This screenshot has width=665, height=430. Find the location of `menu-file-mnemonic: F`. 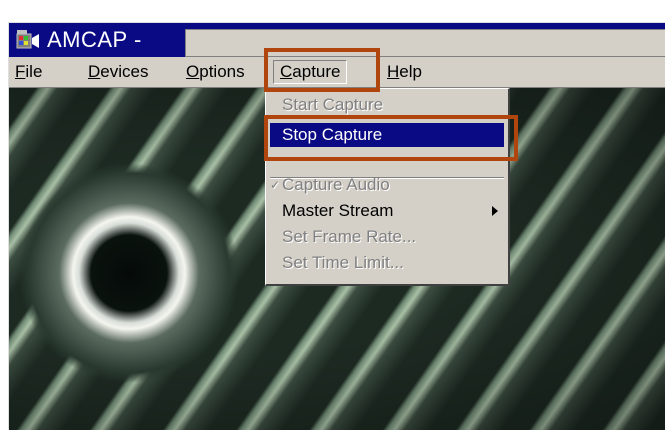

menu-file-mnemonic: F is located at coordinates (20, 71).